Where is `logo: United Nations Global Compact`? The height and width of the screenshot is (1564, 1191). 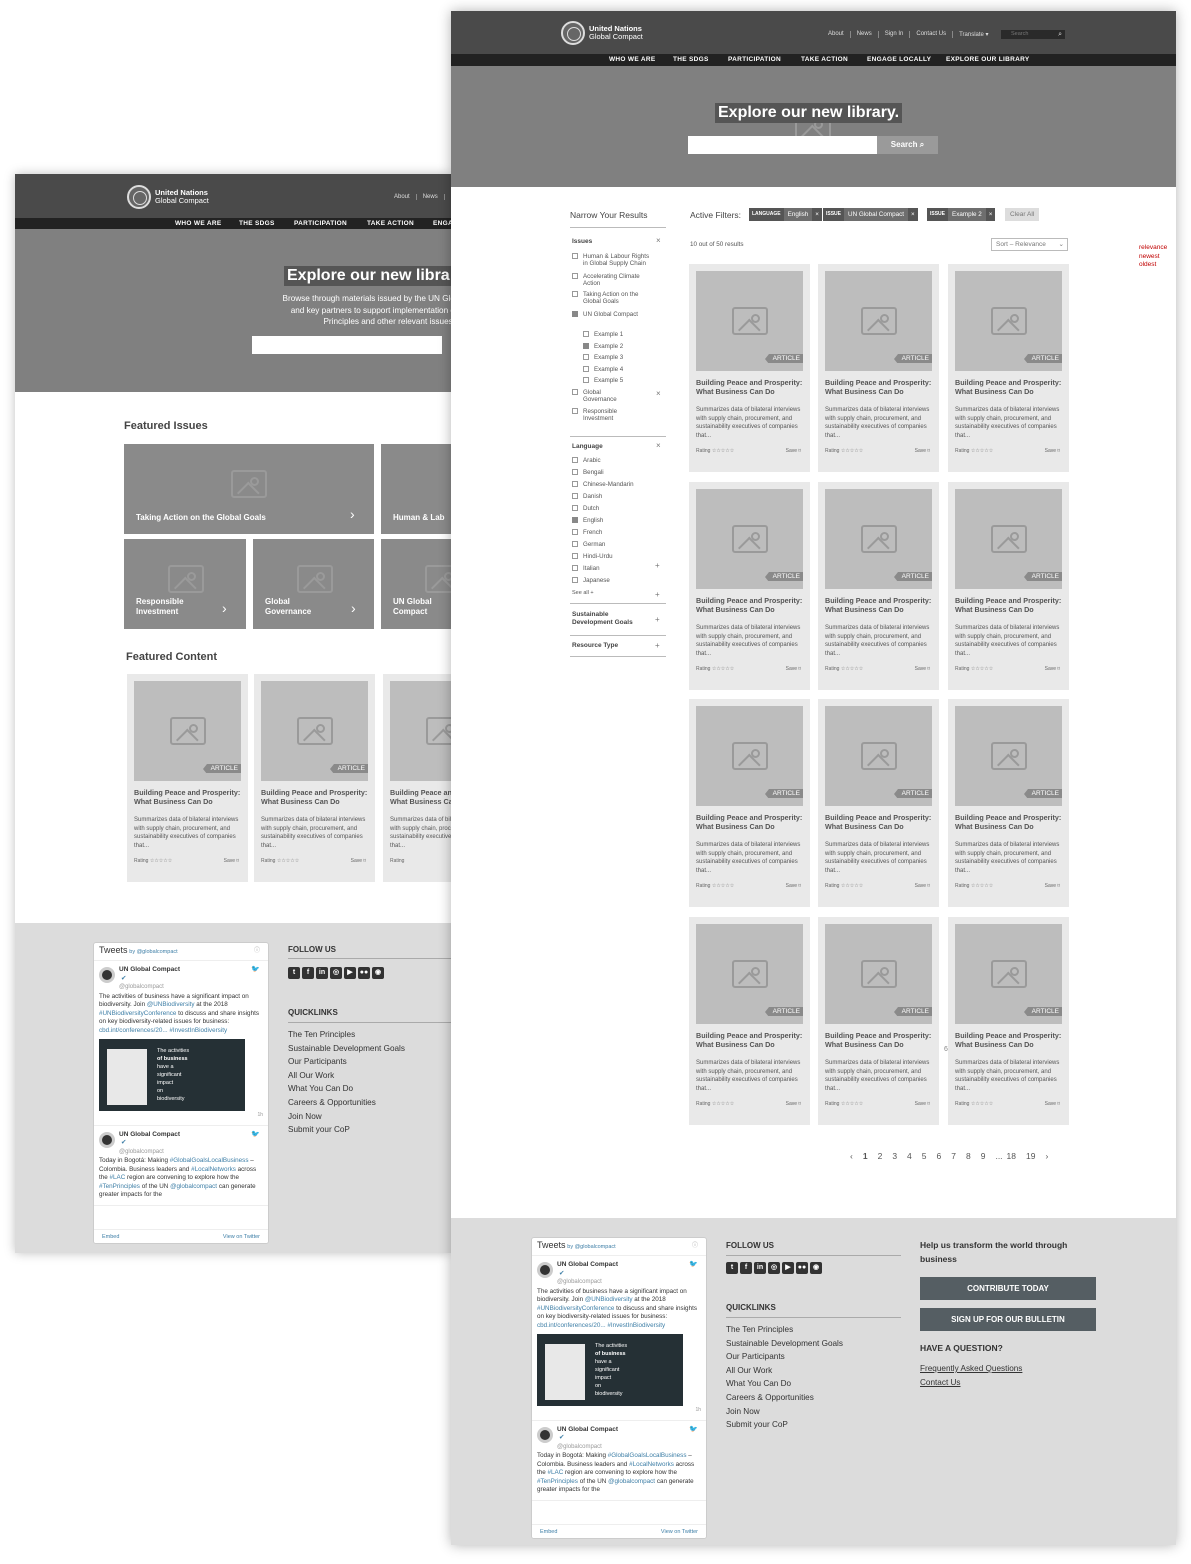 logo: United Nations Global Compact is located at coordinates (602, 33).